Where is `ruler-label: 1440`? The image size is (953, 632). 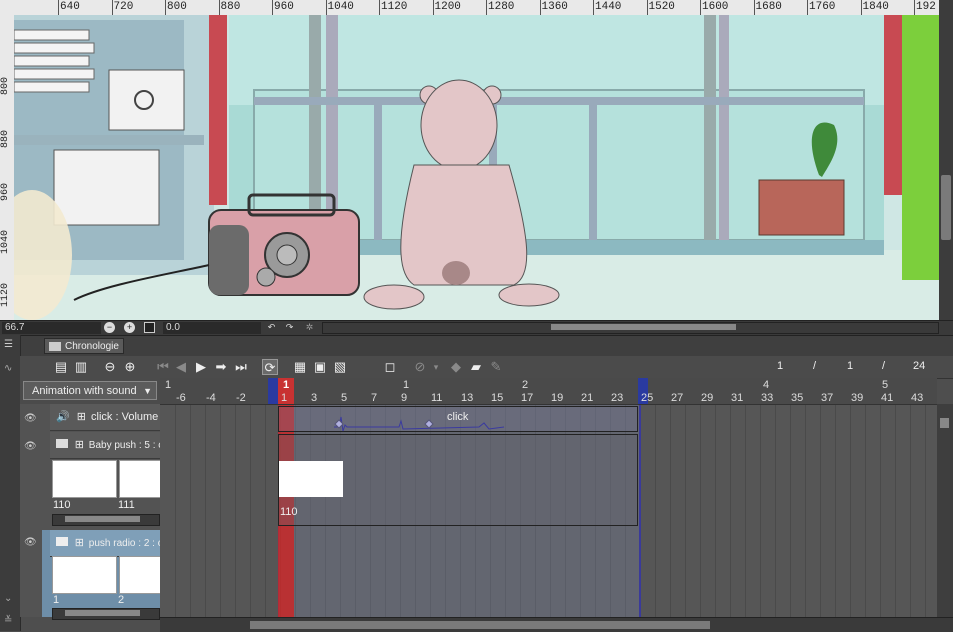
ruler-label: 1440 is located at coordinates (608, 7).